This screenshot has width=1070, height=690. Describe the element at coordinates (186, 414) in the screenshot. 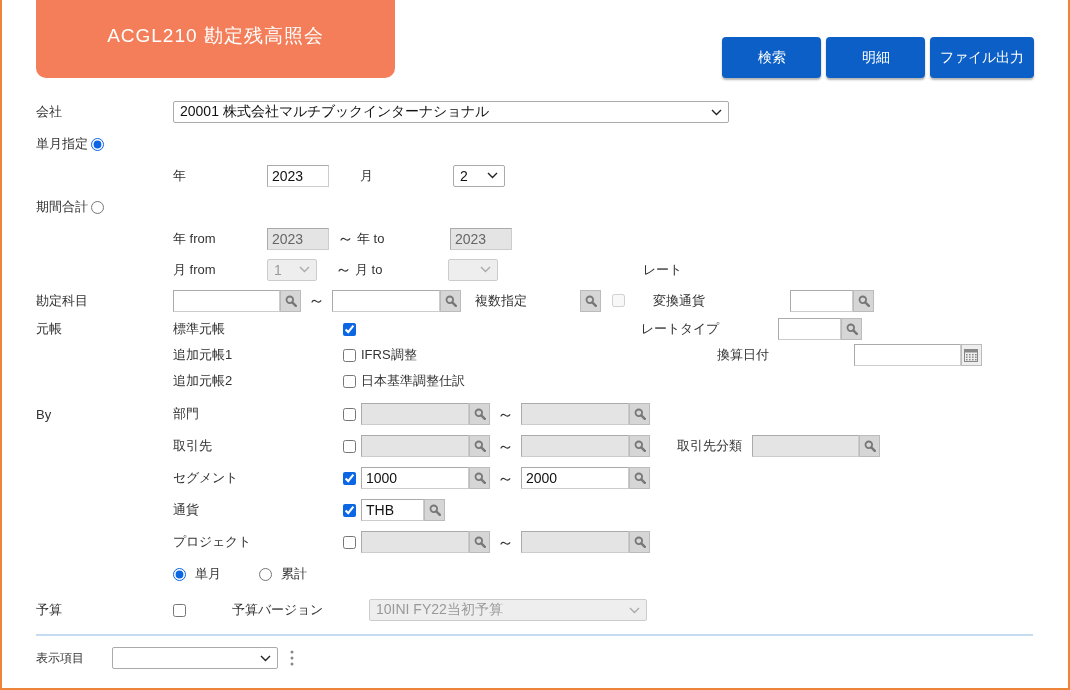

I see `field-label: 部門` at that location.